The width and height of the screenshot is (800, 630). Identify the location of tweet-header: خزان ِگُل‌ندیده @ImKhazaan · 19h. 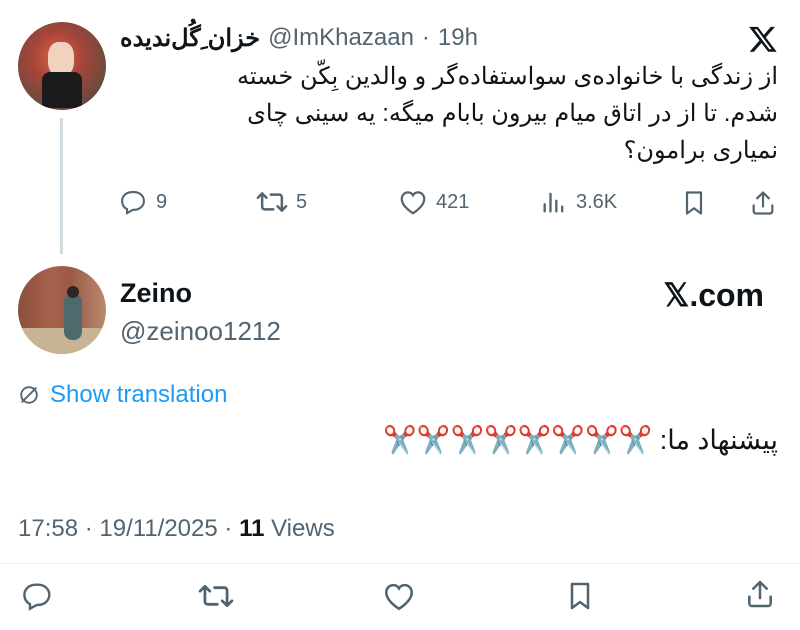
(299, 38).